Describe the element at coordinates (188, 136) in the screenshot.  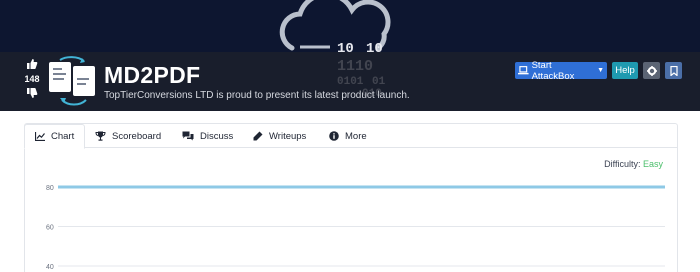
I see `comments-icon` at that location.